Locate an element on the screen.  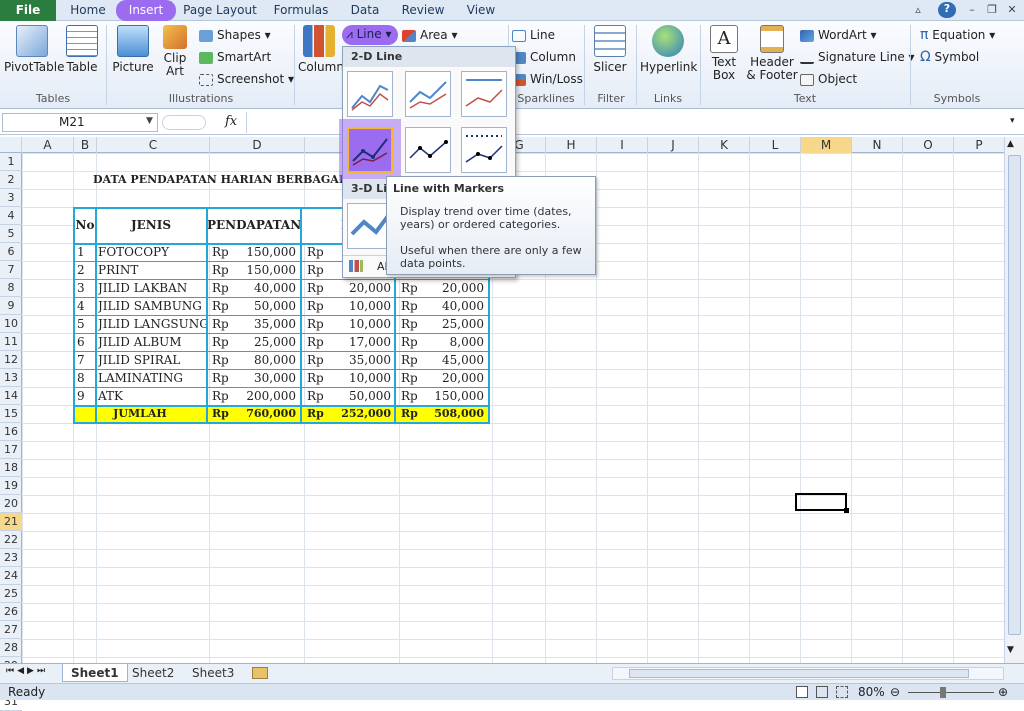
row-header-17: 17 is located at coordinates (11, 450).